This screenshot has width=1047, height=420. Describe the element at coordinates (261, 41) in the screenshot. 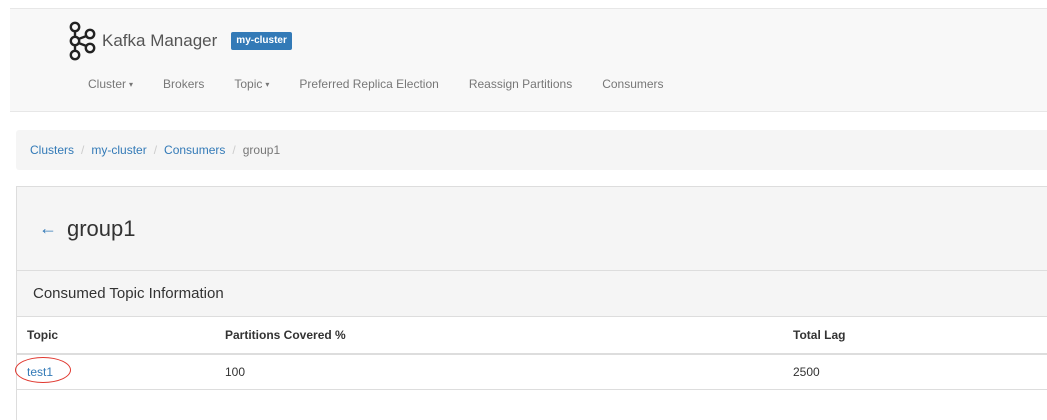

I see `cluster-badge: my-cluster` at that location.